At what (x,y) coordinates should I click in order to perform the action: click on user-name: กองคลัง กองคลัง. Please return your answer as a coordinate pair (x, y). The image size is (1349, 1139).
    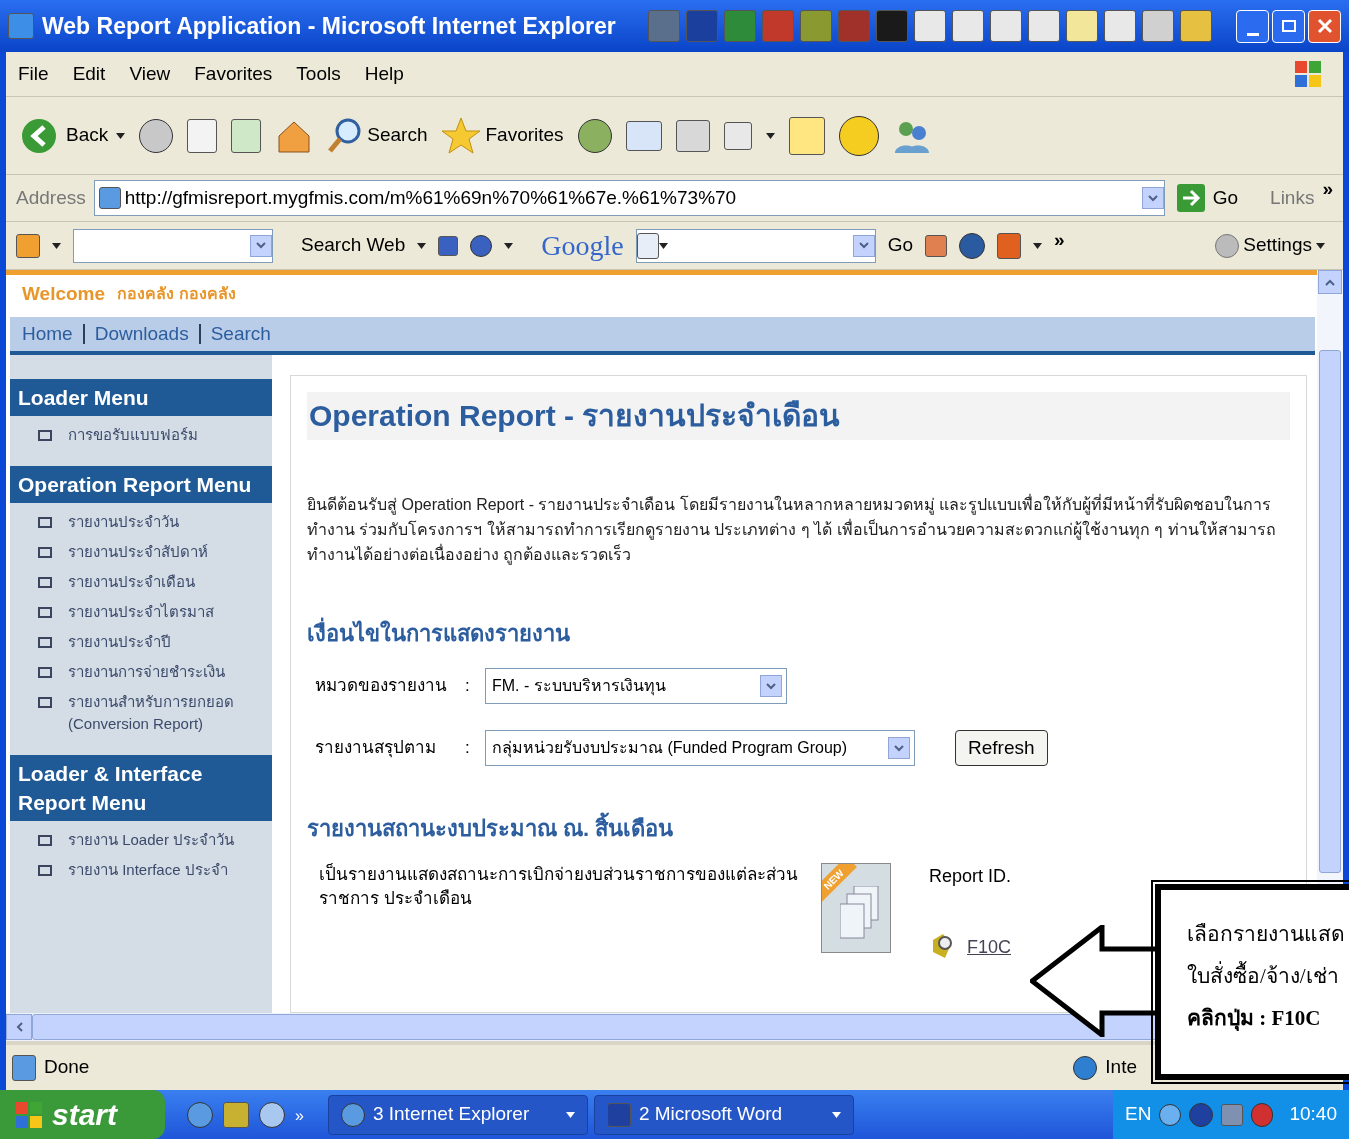
    Looking at the image, I should click on (176, 294).